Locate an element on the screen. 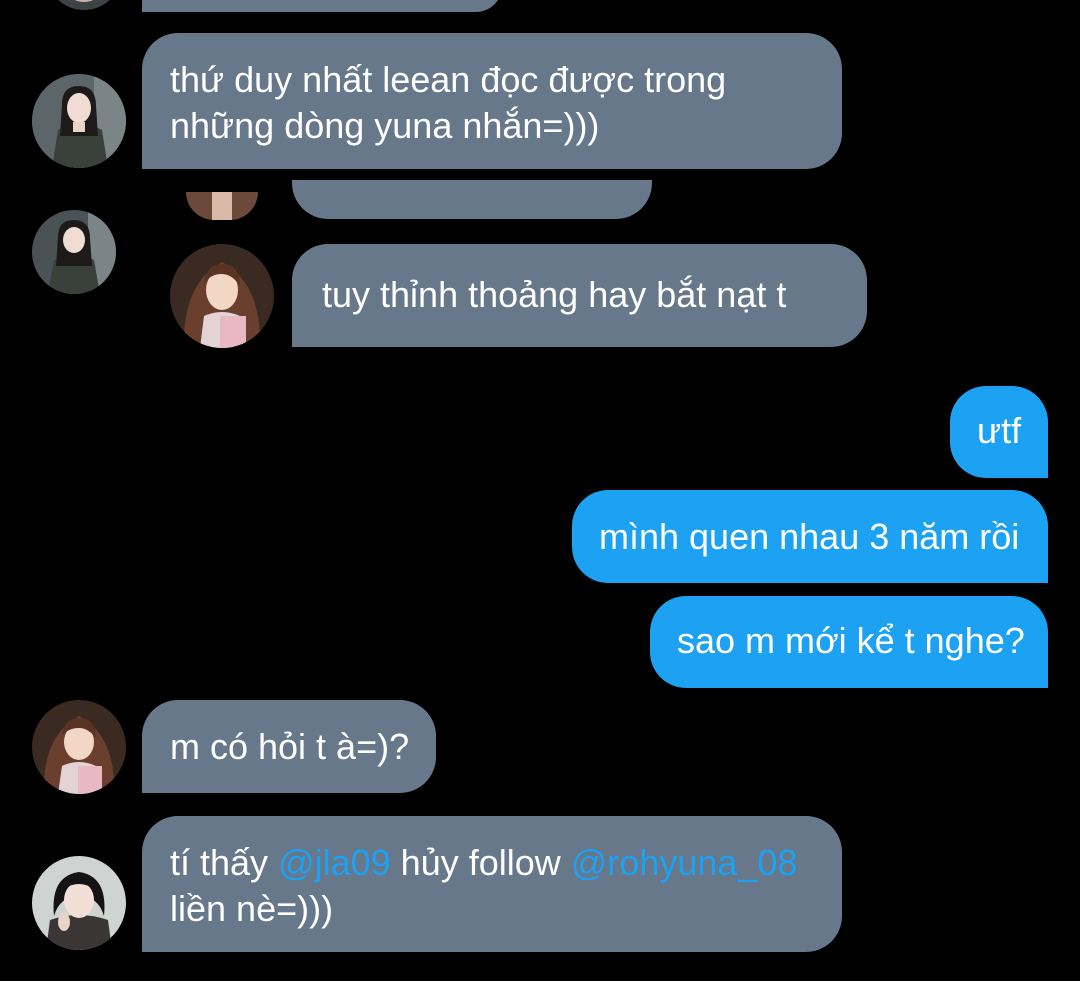  mention-link: @jla09 is located at coordinates (334, 862).